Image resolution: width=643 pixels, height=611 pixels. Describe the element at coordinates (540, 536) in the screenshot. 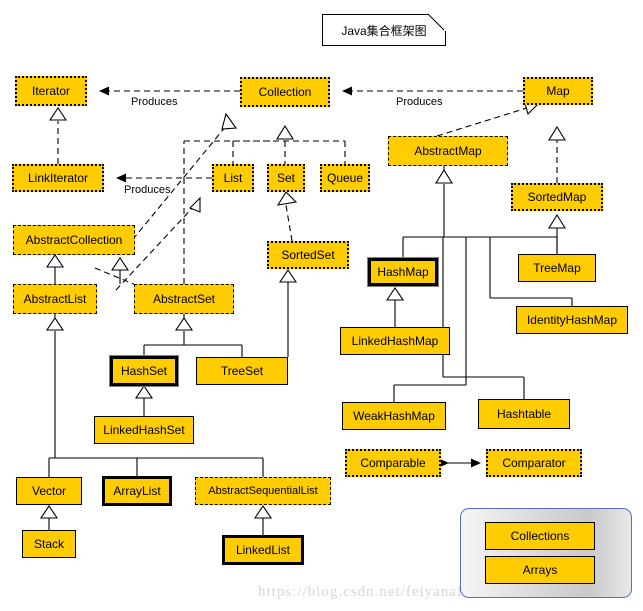

I see `node-collections: Collections` at that location.